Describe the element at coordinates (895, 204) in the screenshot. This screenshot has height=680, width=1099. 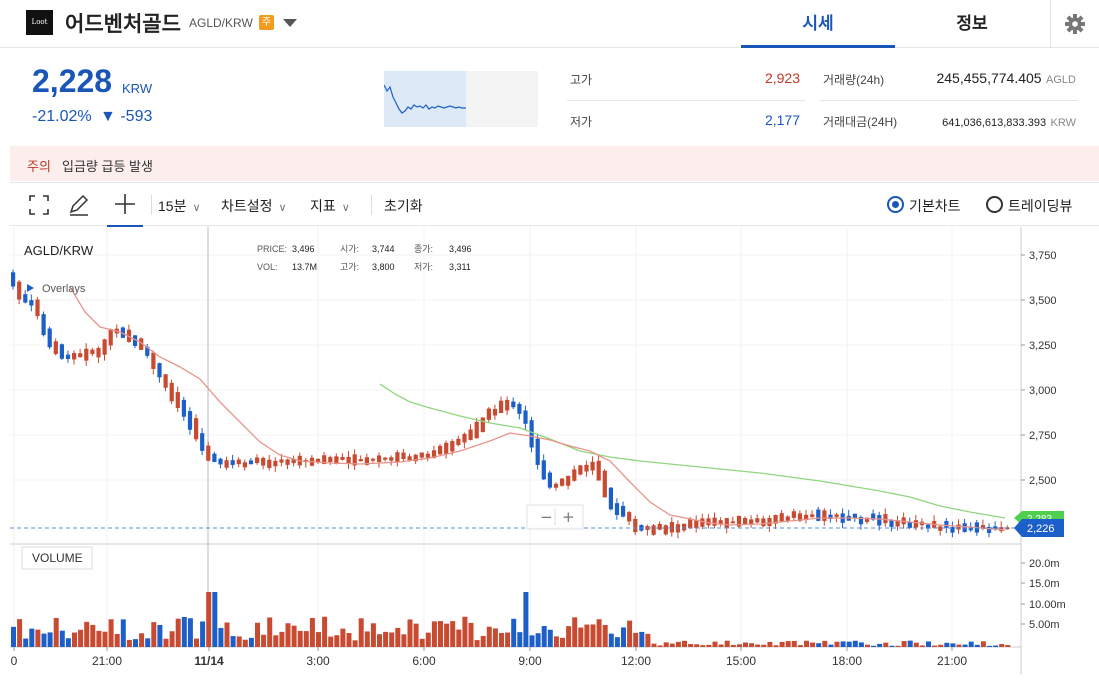
I see `radio-basic-chart` at that location.